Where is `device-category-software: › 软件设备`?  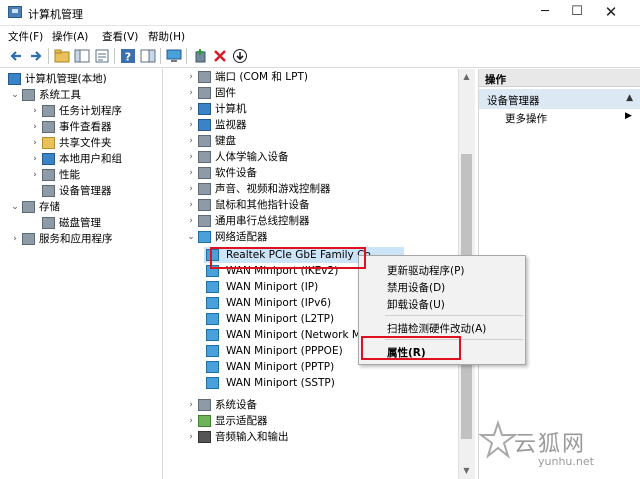 device-category-software: › 软件设备 is located at coordinates (321, 173).